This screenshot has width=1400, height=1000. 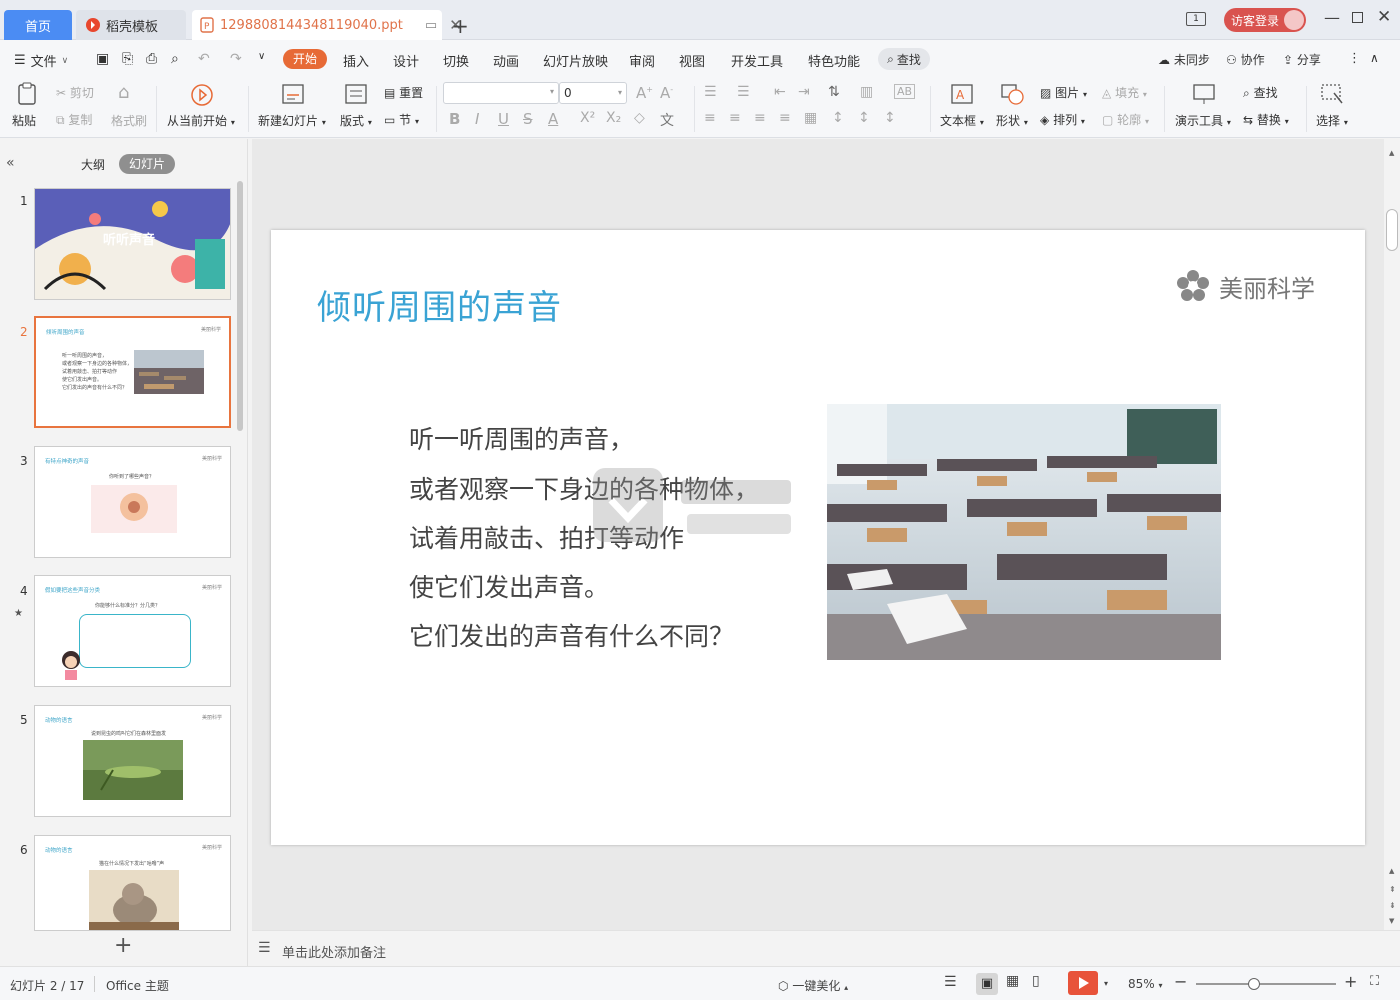 I want to click on notes-pane: ☰ 单击此处添加备注, so click(x=826, y=948).